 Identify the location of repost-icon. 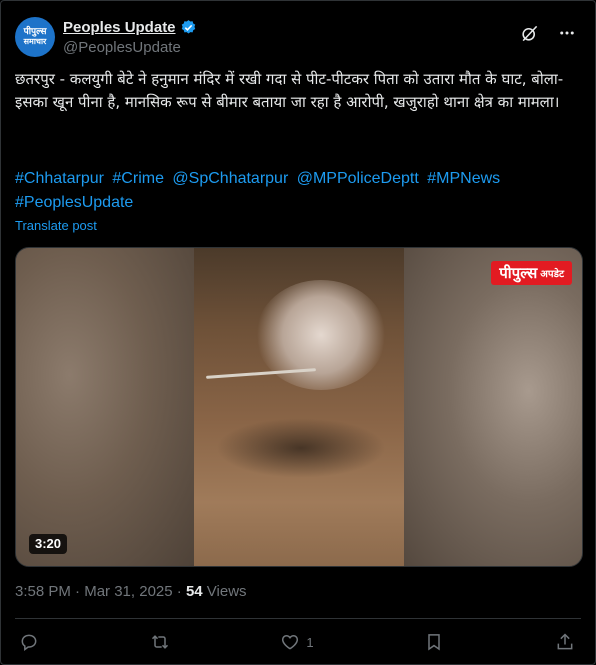
(160, 642).